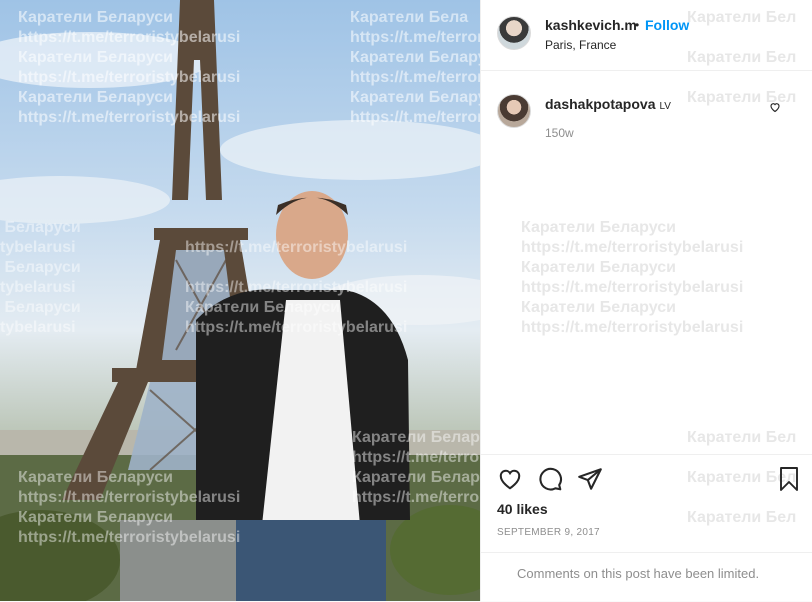 The width and height of the screenshot is (812, 602). Describe the element at coordinates (559, 133) in the screenshot. I see `comment-time: 150w` at that location.